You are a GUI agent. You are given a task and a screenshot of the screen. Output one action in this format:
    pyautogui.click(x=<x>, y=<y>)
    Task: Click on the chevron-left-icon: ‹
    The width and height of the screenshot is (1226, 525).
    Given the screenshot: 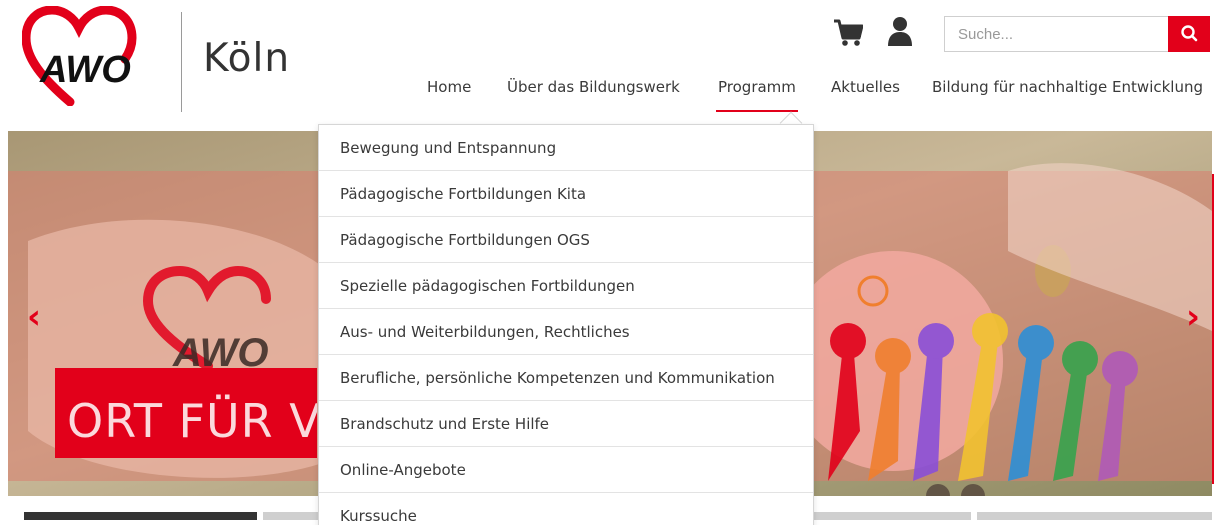 What is the action you would take?
    pyautogui.click(x=34, y=317)
    